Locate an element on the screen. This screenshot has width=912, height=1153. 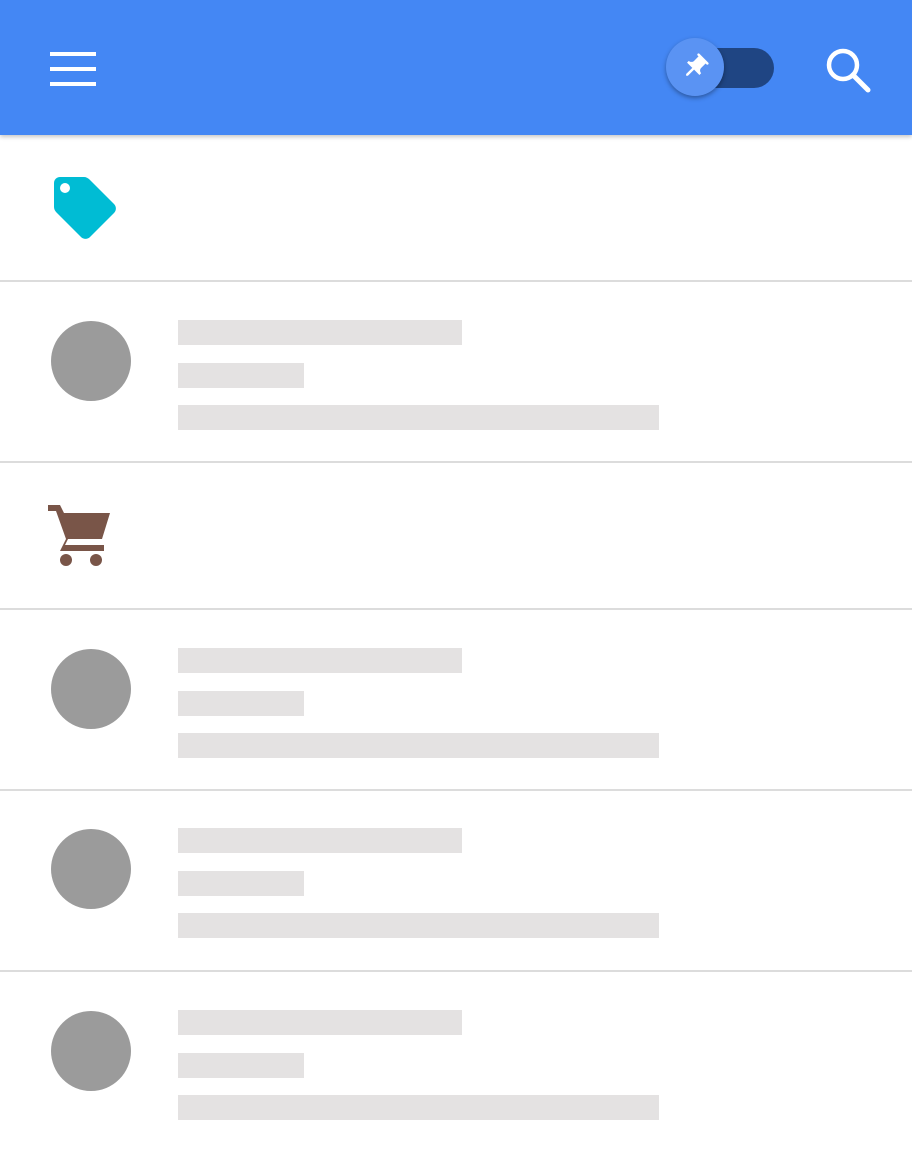
toggle-thumb is located at coordinates (695, 67).